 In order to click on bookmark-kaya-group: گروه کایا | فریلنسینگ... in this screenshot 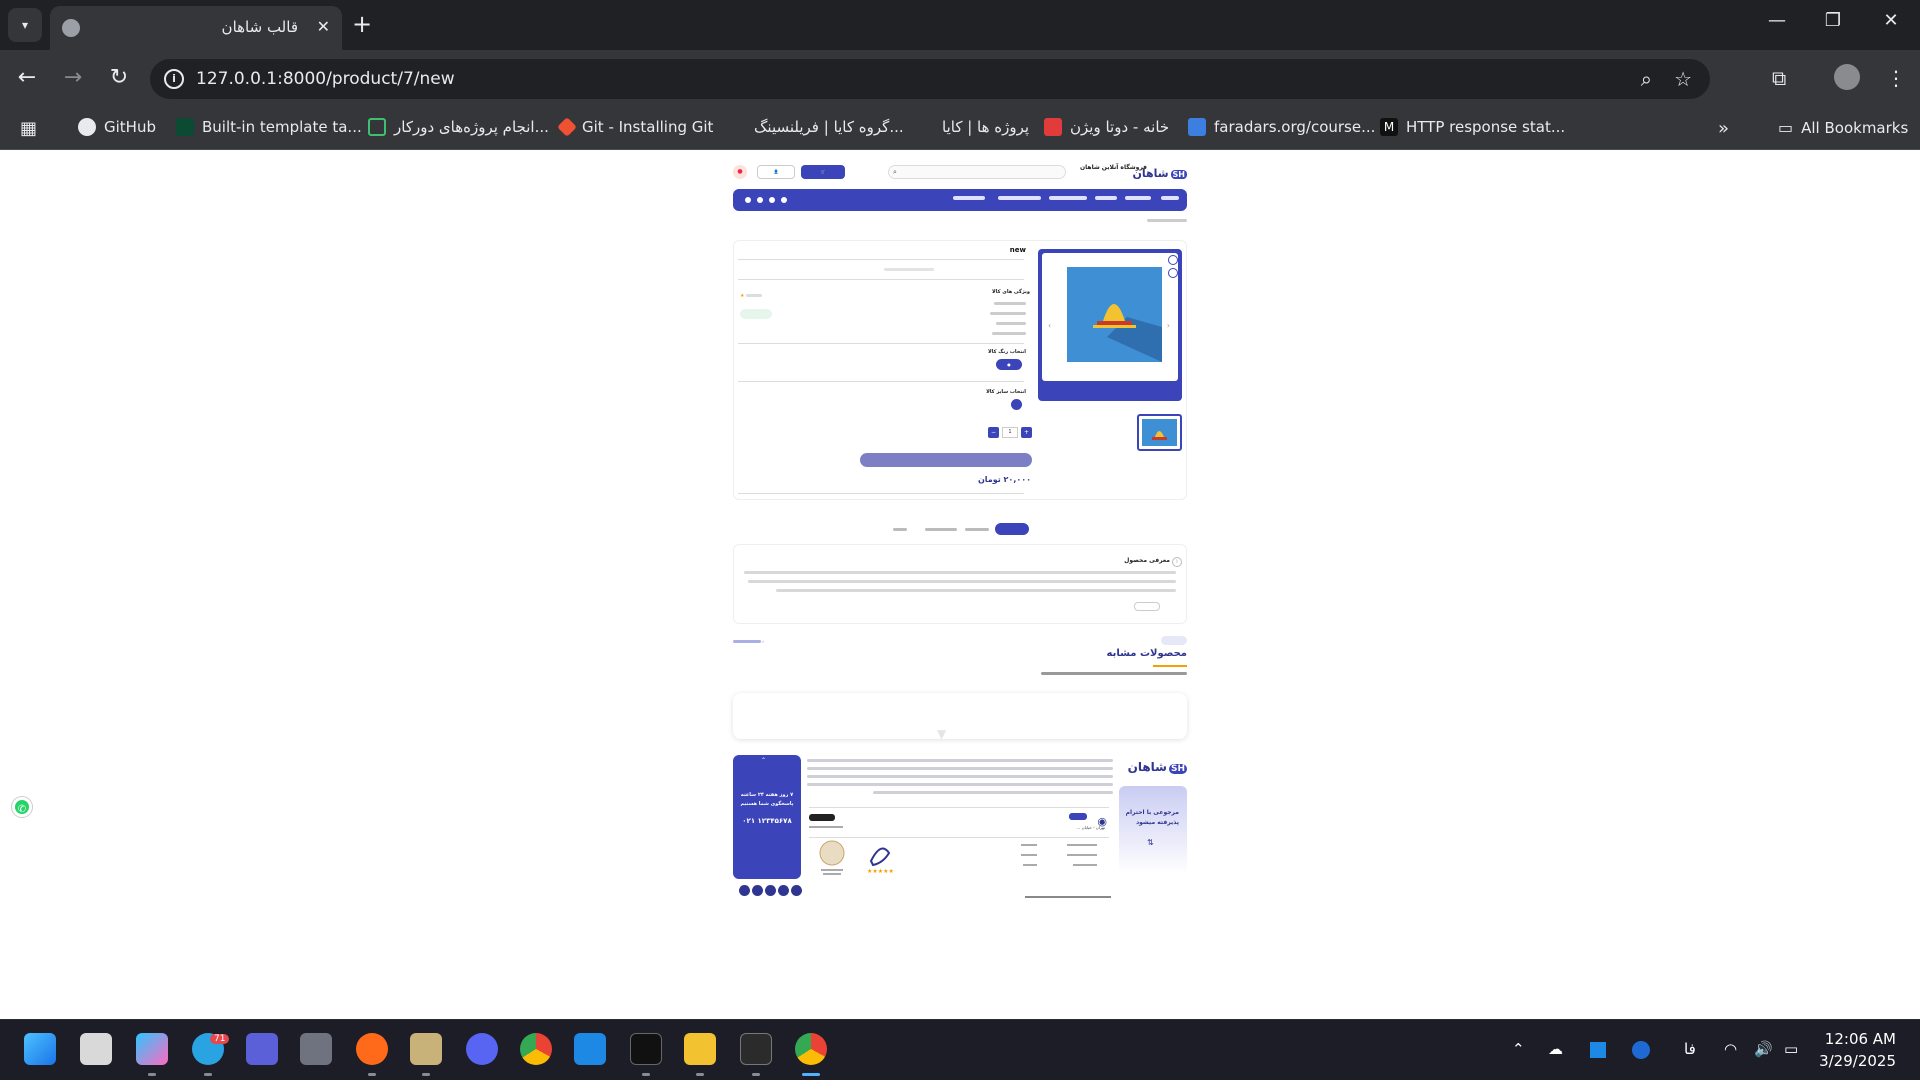, I will do `click(816, 127)`.